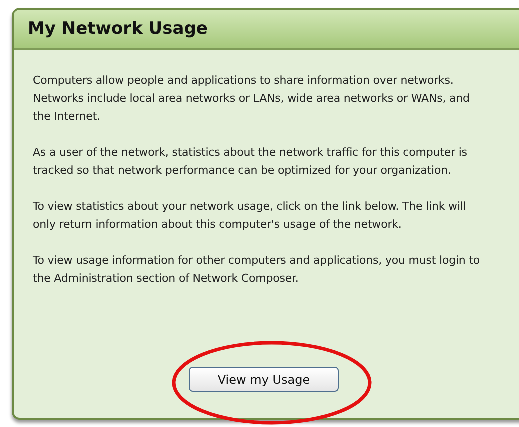 The image size is (519, 427). What do you see at coordinates (264, 379) in the screenshot?
I see `view-usage-button: View my Usage` at bounding box center [264, 379].